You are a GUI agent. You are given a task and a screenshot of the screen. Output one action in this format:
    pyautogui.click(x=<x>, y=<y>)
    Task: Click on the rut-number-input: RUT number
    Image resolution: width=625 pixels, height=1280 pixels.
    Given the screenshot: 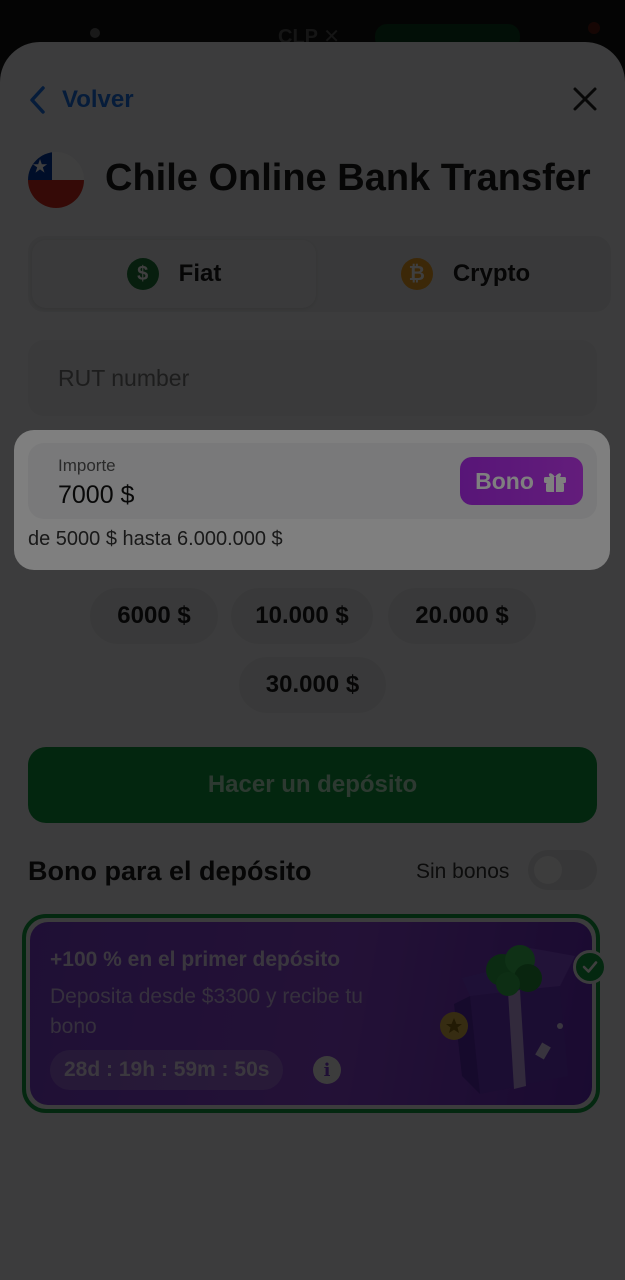 What is the action you would take?
    pyautogui.click(x=312, y=378)
    